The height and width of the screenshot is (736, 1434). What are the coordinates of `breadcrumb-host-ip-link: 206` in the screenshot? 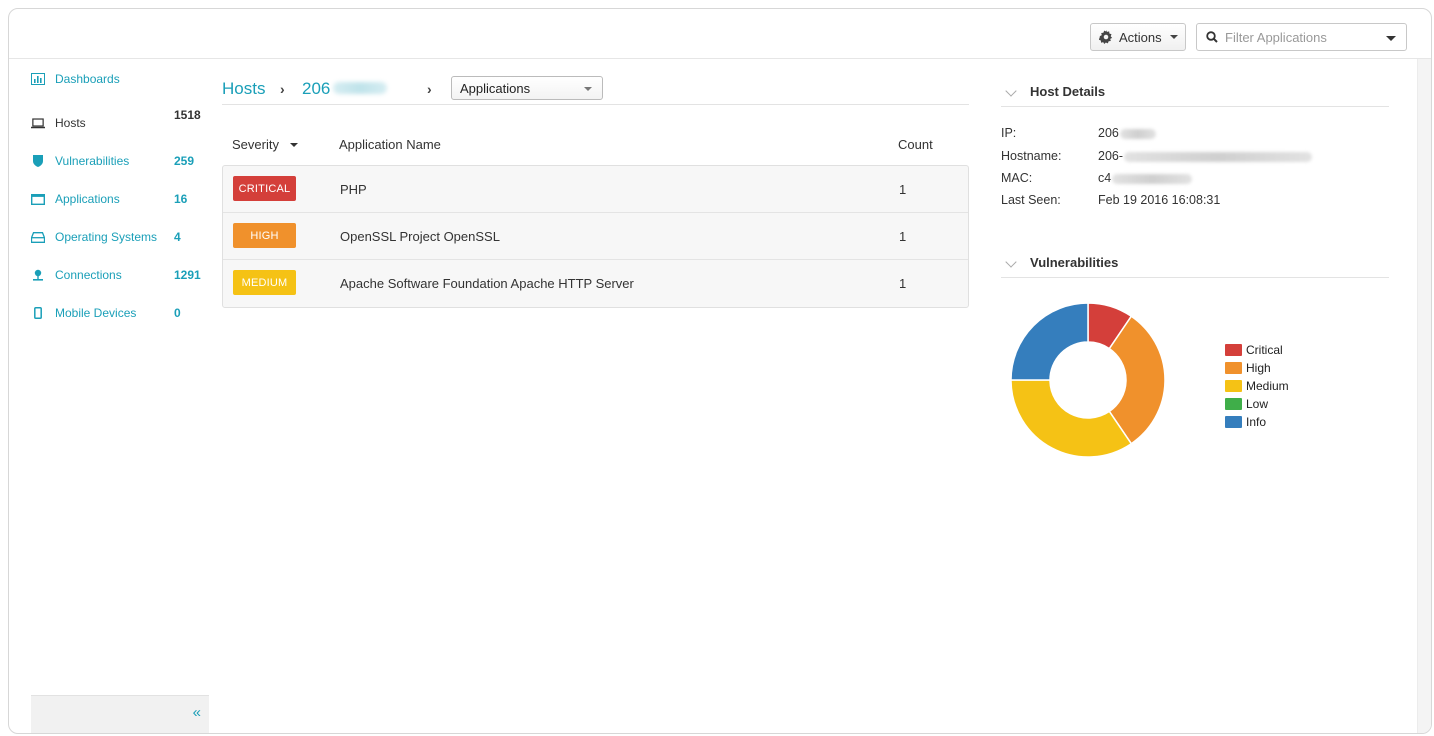 It's located at (316, 89).